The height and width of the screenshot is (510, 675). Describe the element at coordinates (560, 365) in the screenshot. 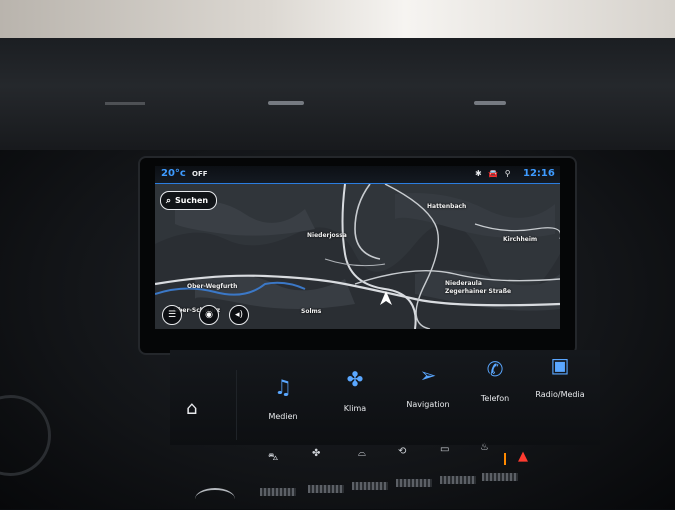

I see `radio-icon: ▣` at that location.